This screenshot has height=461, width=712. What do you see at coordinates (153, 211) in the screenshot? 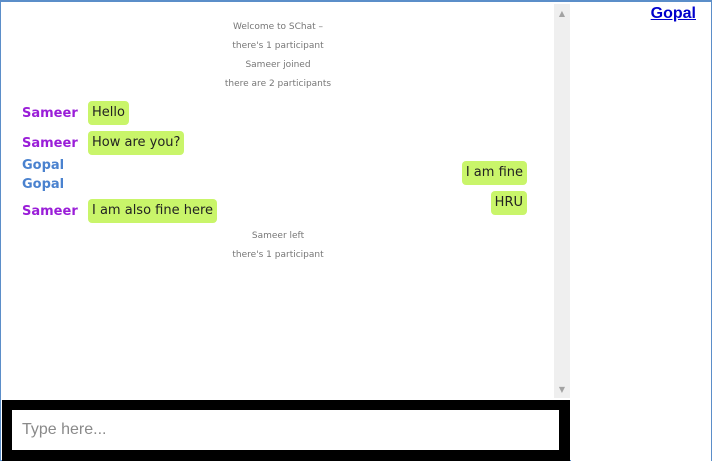
I see `message-bubble: I am also fine here` at bounding box center [153, 211].